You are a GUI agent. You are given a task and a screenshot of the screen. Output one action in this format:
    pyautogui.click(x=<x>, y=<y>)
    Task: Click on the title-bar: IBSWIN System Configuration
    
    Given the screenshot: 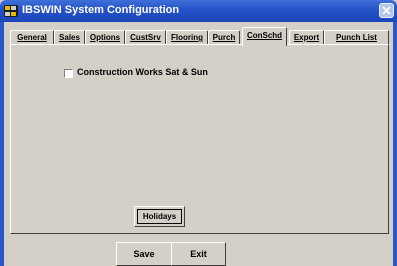 What is the action you would take?
    pyautogui.click(x=198, y=11)
    